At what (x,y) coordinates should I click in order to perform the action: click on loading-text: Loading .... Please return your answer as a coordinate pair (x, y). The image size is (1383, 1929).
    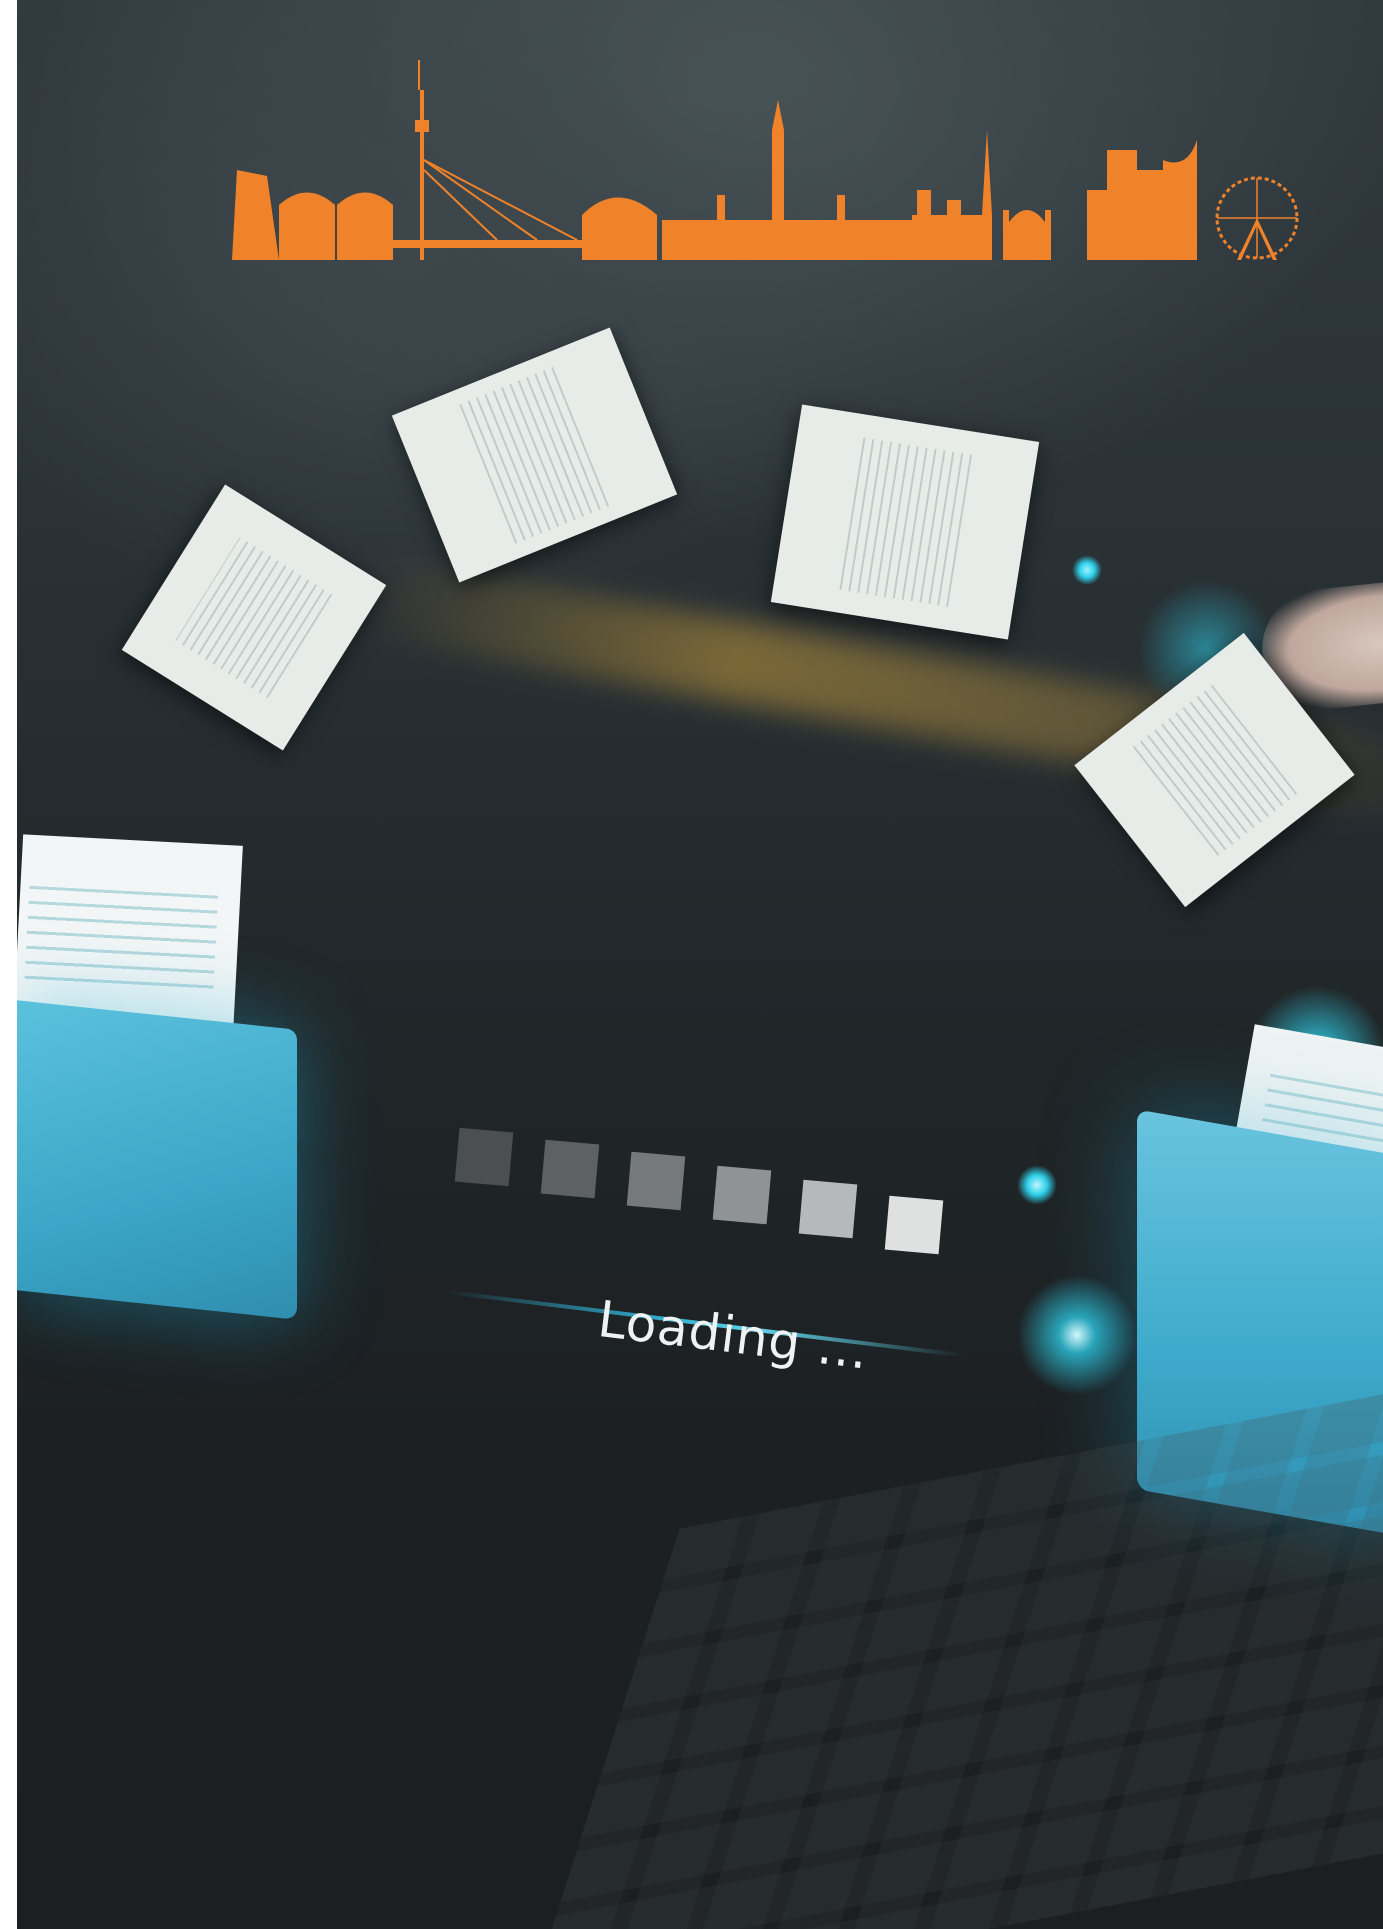
    Looking at the image, I should click on (733, 1335).